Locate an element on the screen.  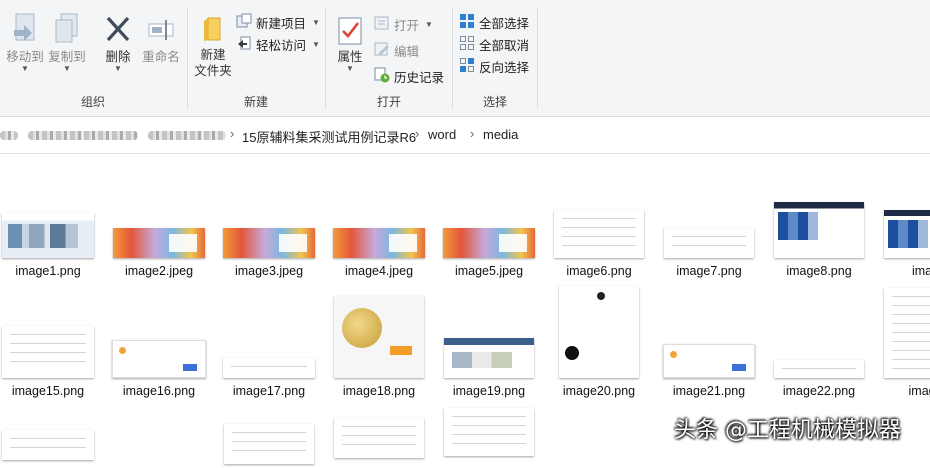
file-item: image21.png is located at coordinates (709, 343).